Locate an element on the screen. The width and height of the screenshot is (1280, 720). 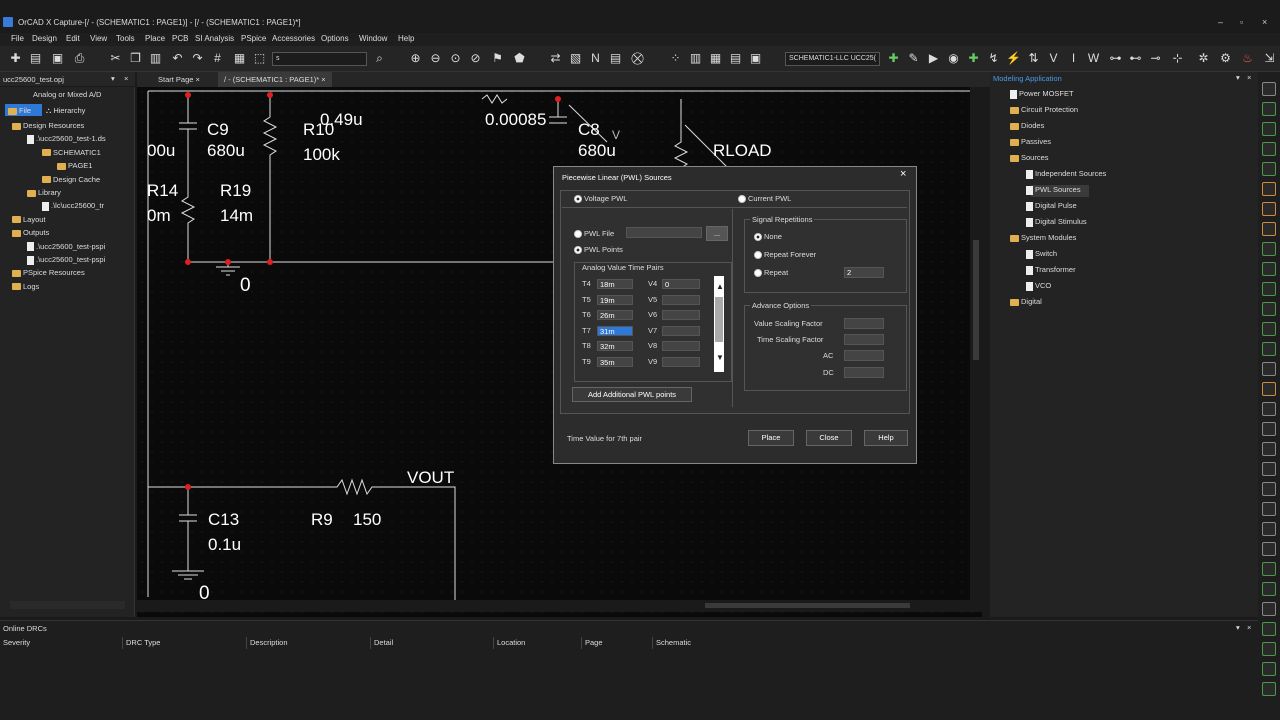
time-value-field: 31m is located at coordinates (615, 330).